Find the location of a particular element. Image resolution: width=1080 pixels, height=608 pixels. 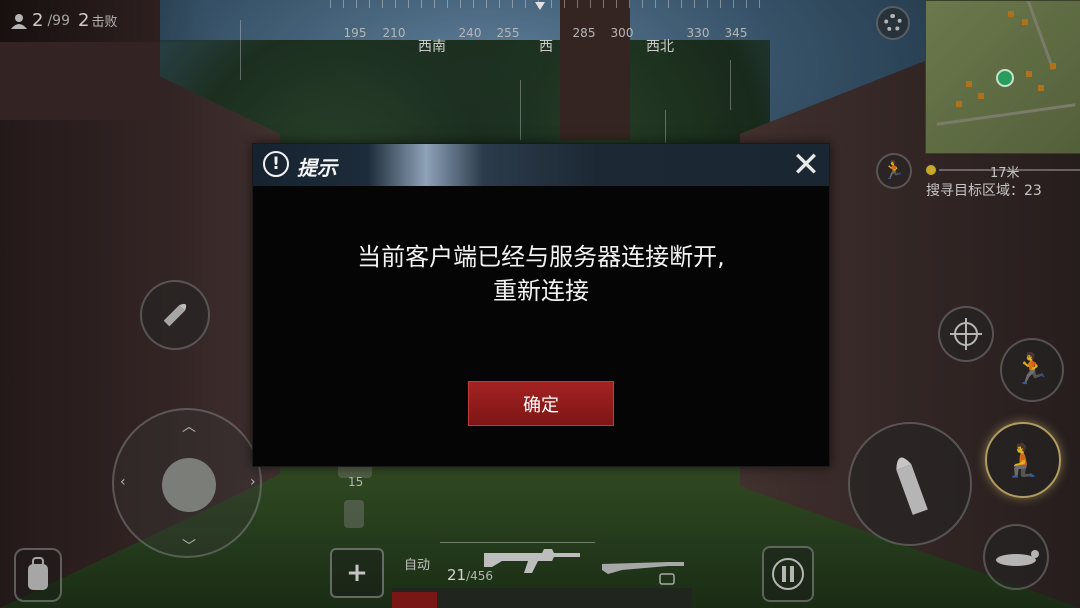

close-button: ✕ is located at coordinates (806, 165).